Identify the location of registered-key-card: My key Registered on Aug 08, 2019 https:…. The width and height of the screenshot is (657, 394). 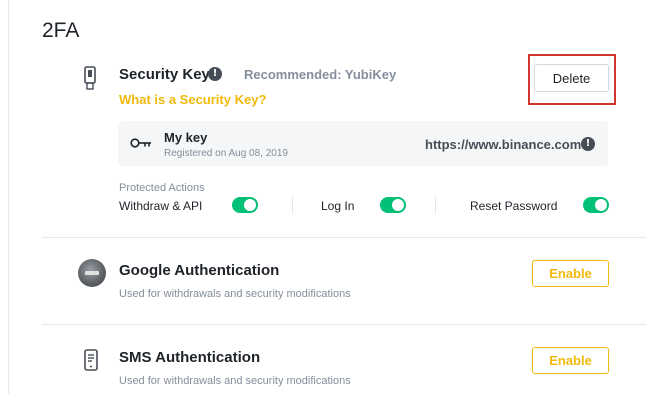
(363, 143).